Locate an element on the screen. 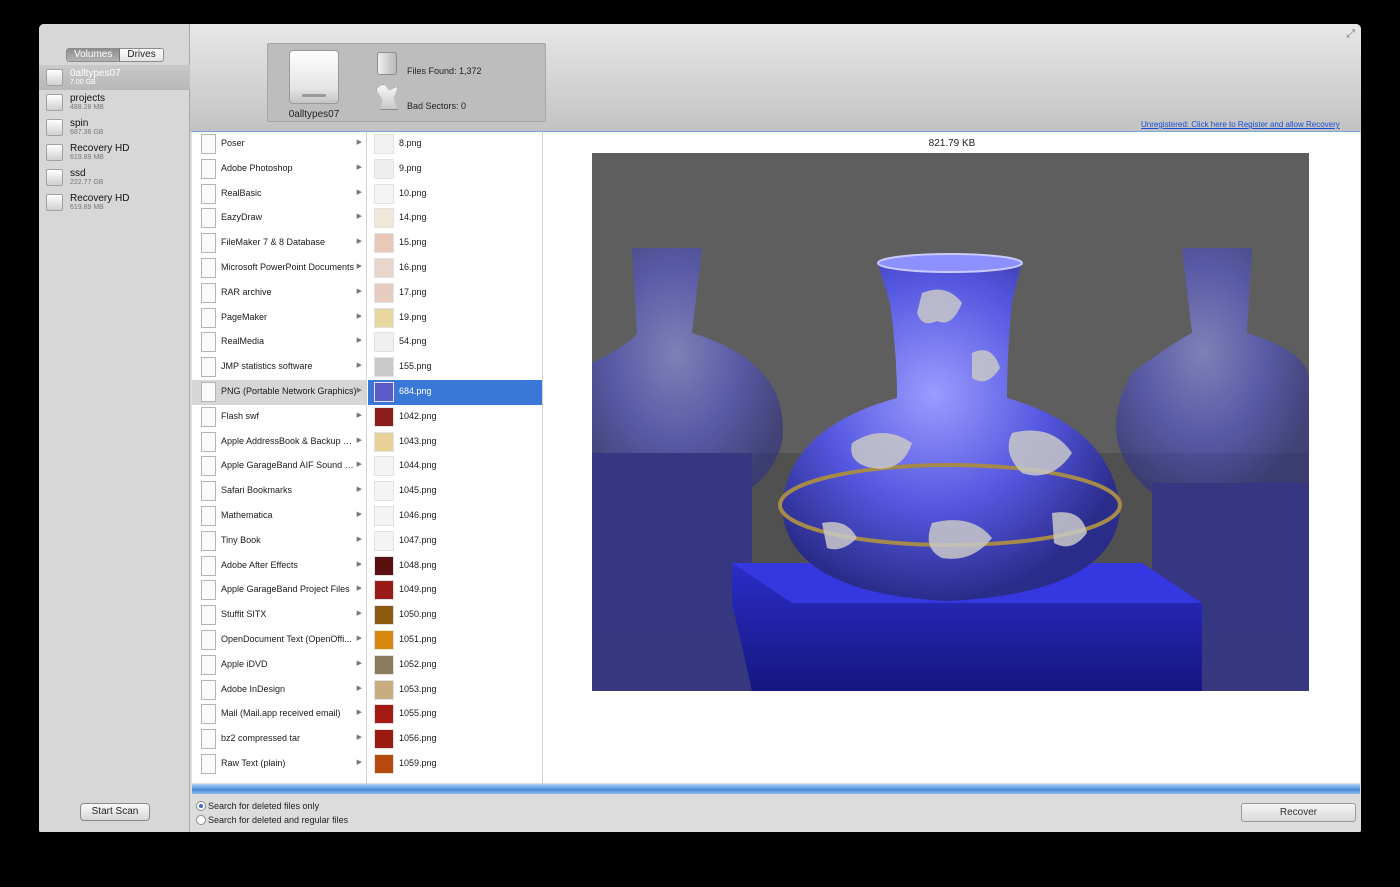  deleted-and-regular-label: Search for deleted and regular files is located at coordinates (278, 820).